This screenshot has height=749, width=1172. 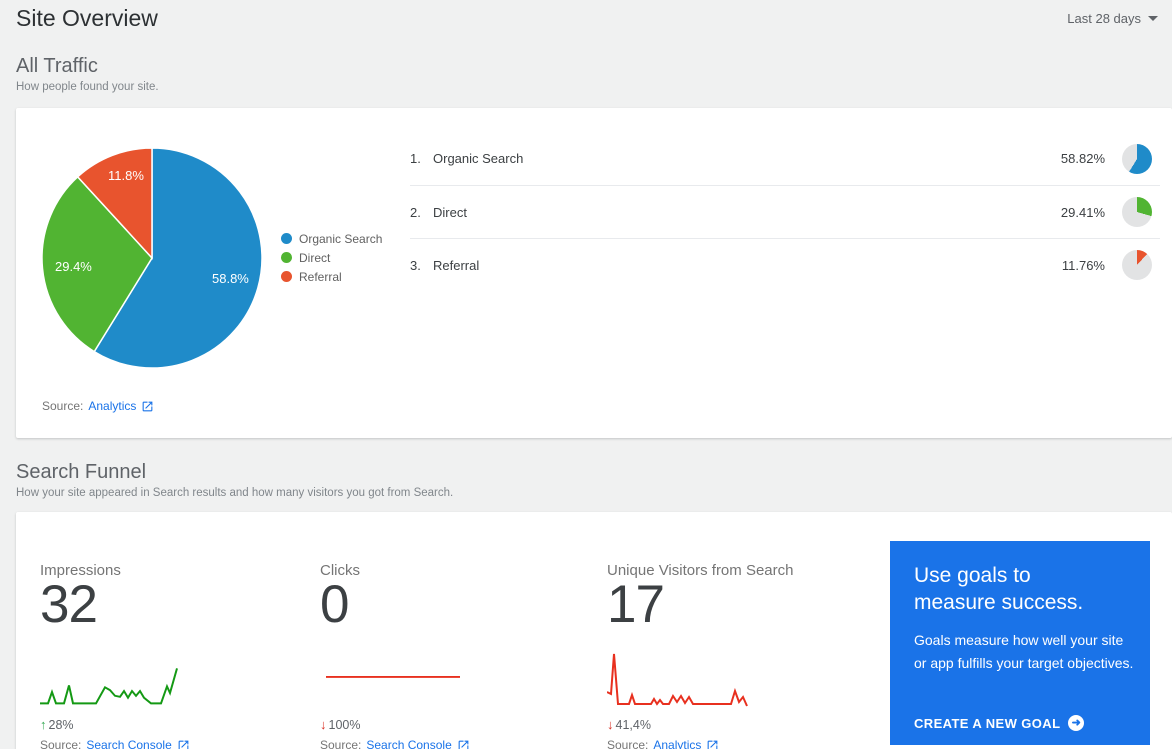 I want to click on date-range-selector: Last 28 days, so click(x=1112, y=18).